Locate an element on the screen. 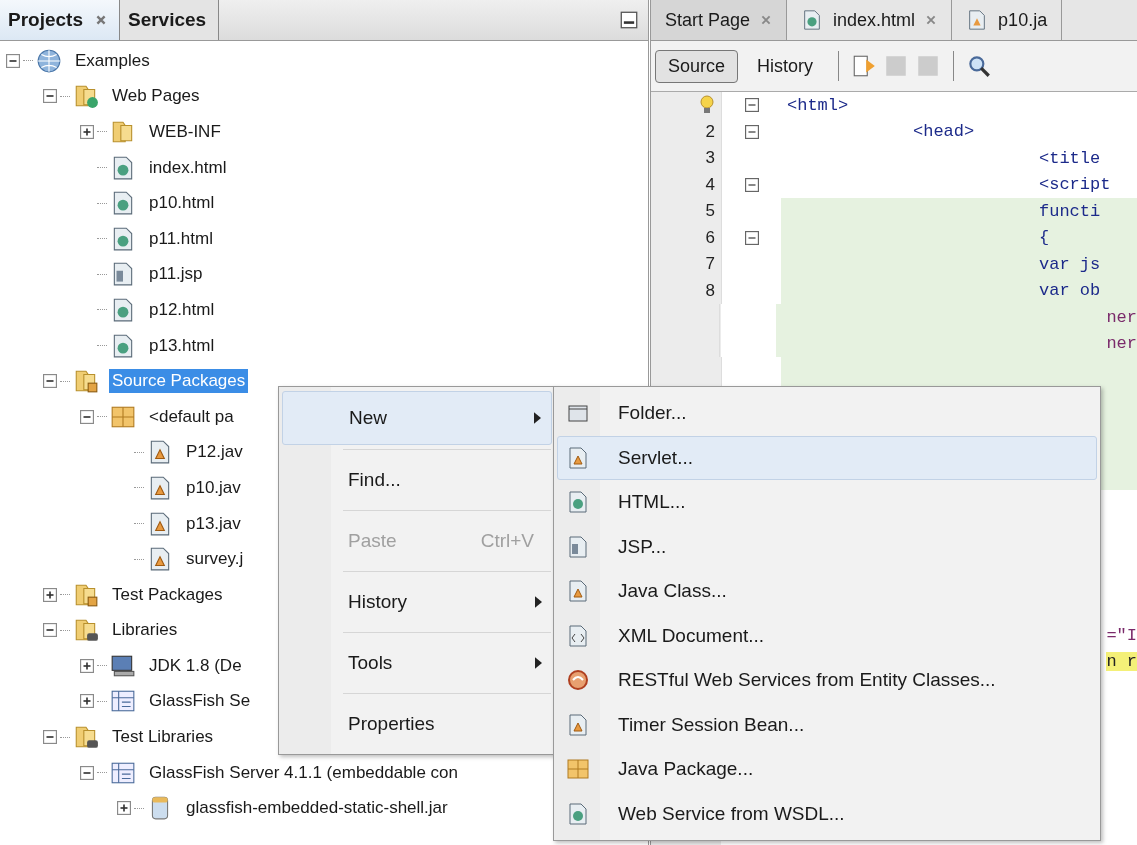 The image size is (1137, 845). tree-item: p10.html is located at coordinates (182, 203).